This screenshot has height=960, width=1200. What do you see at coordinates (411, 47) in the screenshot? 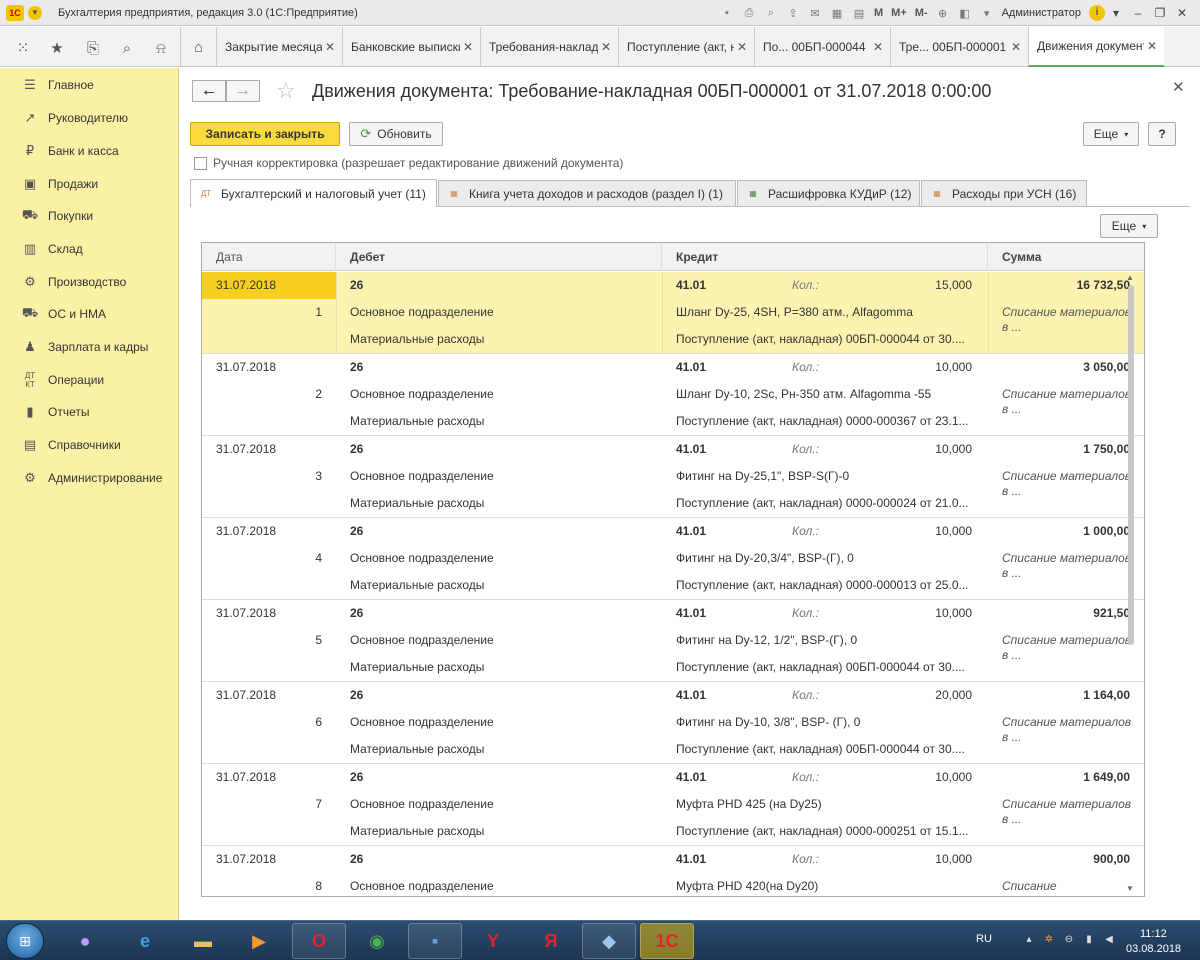
I see `tab-bank-statements: Банковские выписки ✕` at bounding box center [411, 47].